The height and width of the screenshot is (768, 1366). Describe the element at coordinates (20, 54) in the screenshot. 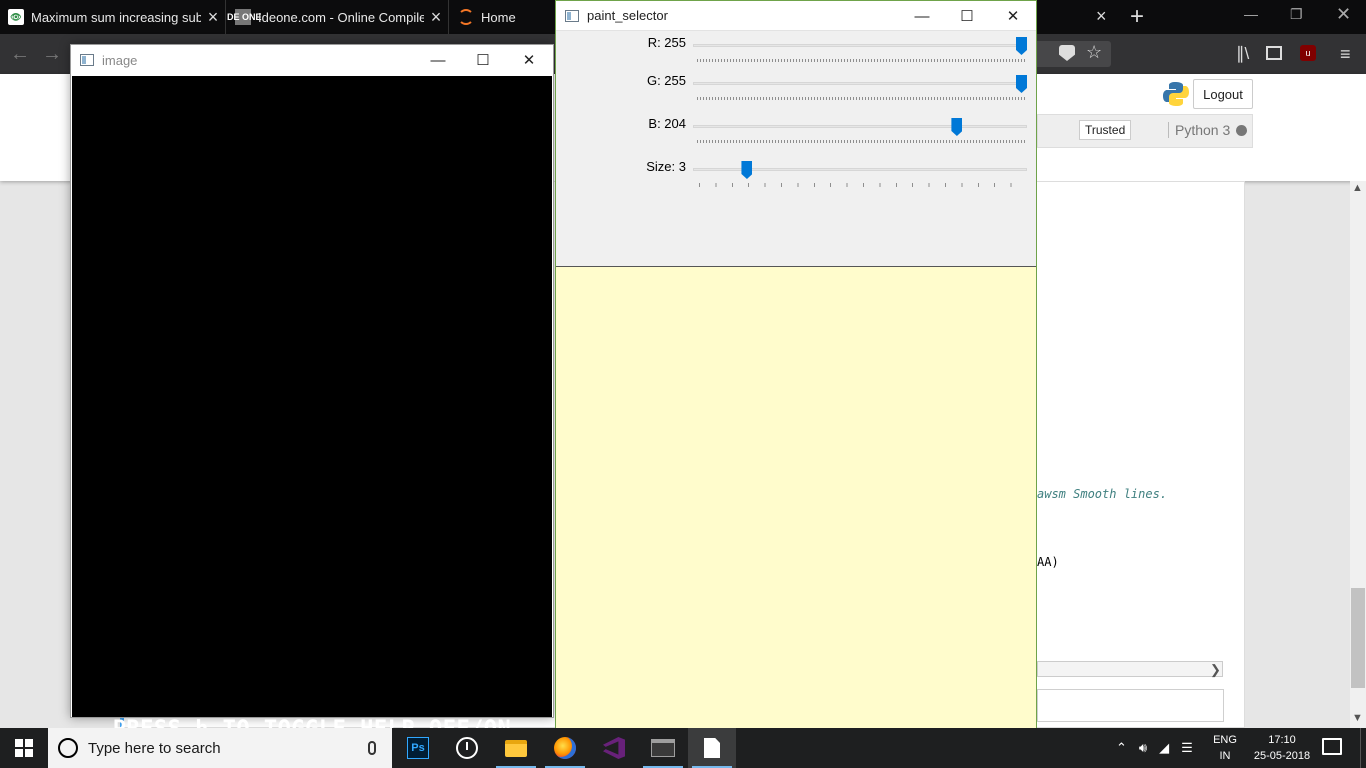

I see `back-arrow-icon: ←` at that location.